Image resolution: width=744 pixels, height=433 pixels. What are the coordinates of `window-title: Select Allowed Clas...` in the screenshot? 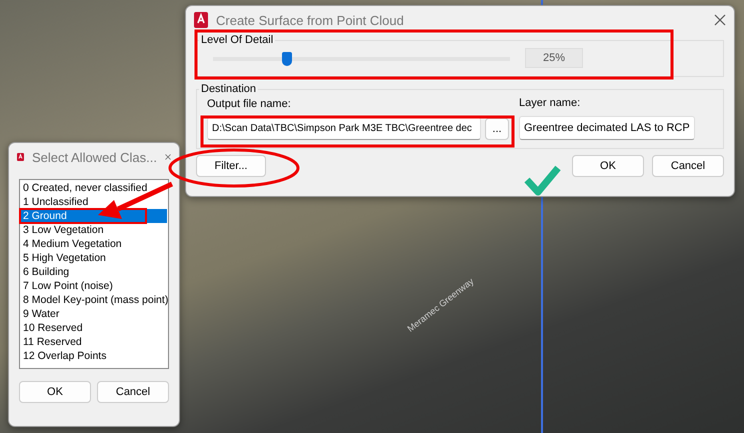 It's located at (94, 157).